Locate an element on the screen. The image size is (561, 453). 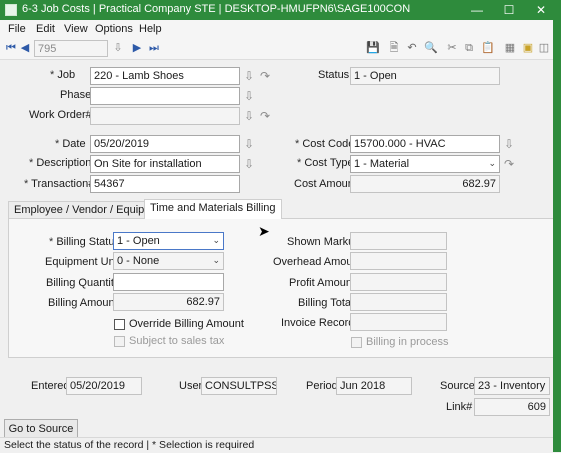
menu-edit: Edit is located at coordinates (45, 29).